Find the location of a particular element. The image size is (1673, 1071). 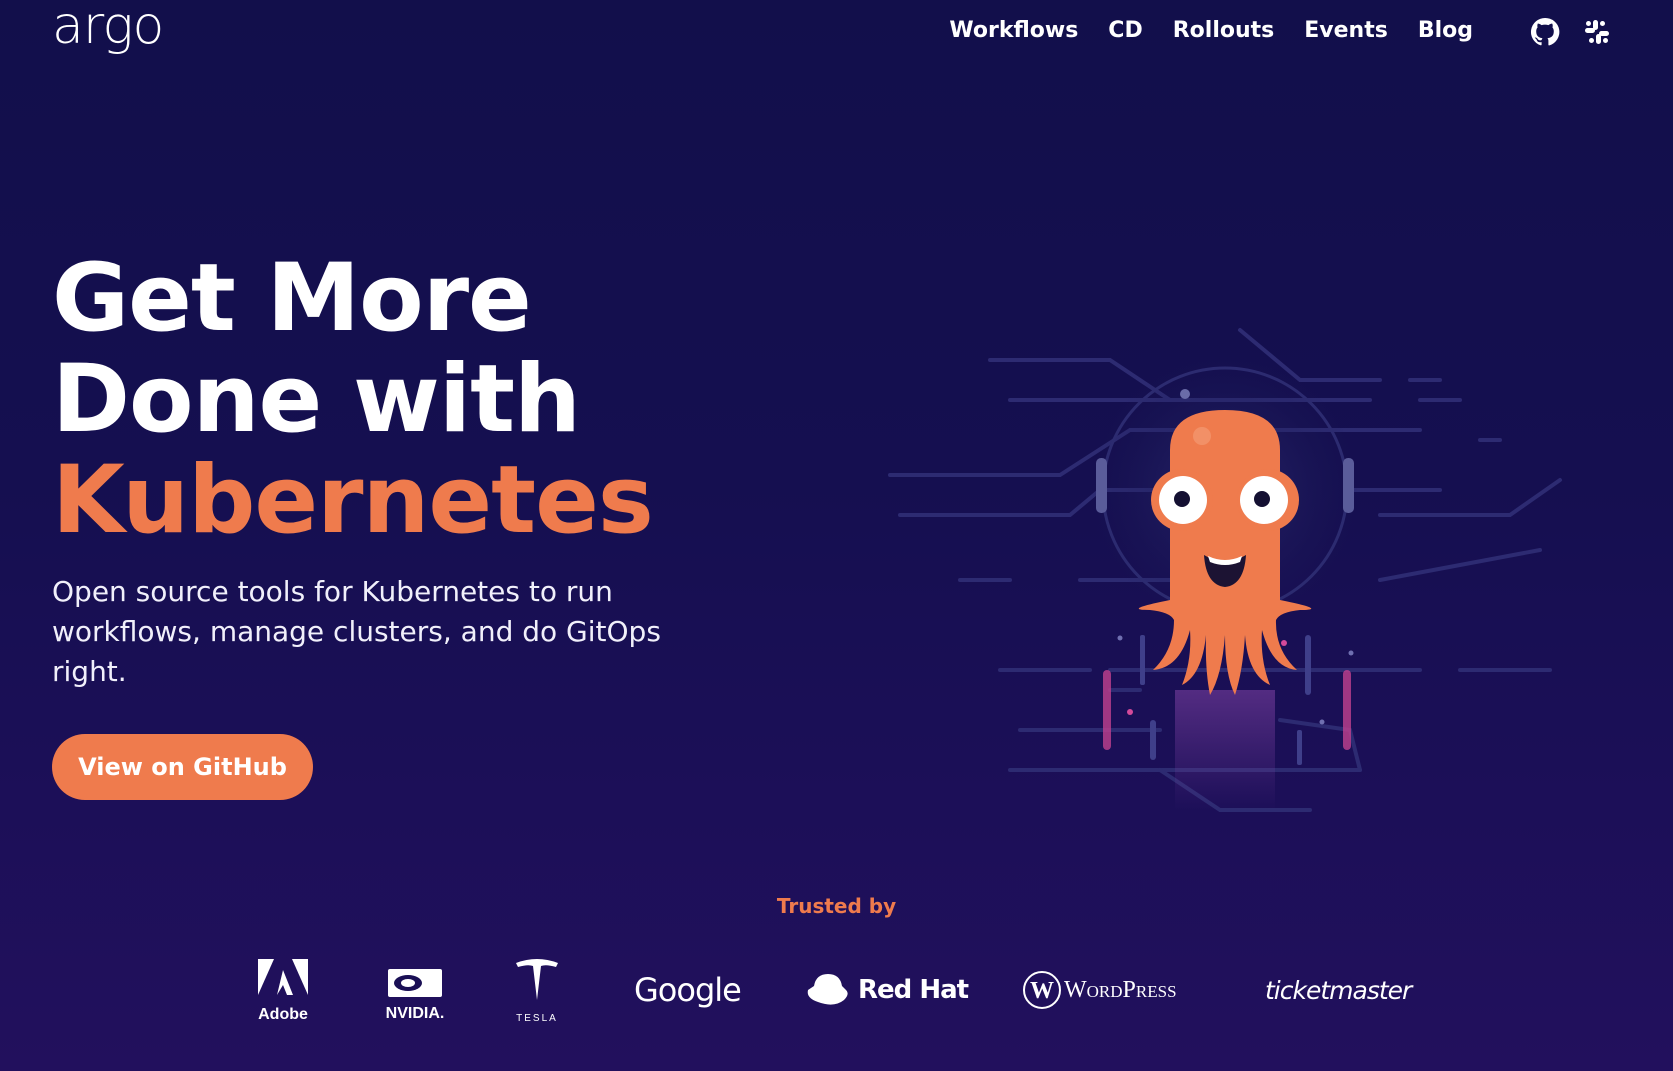

hero-title: Get More Done with Kubernetes is located at coordinates (353, 399).